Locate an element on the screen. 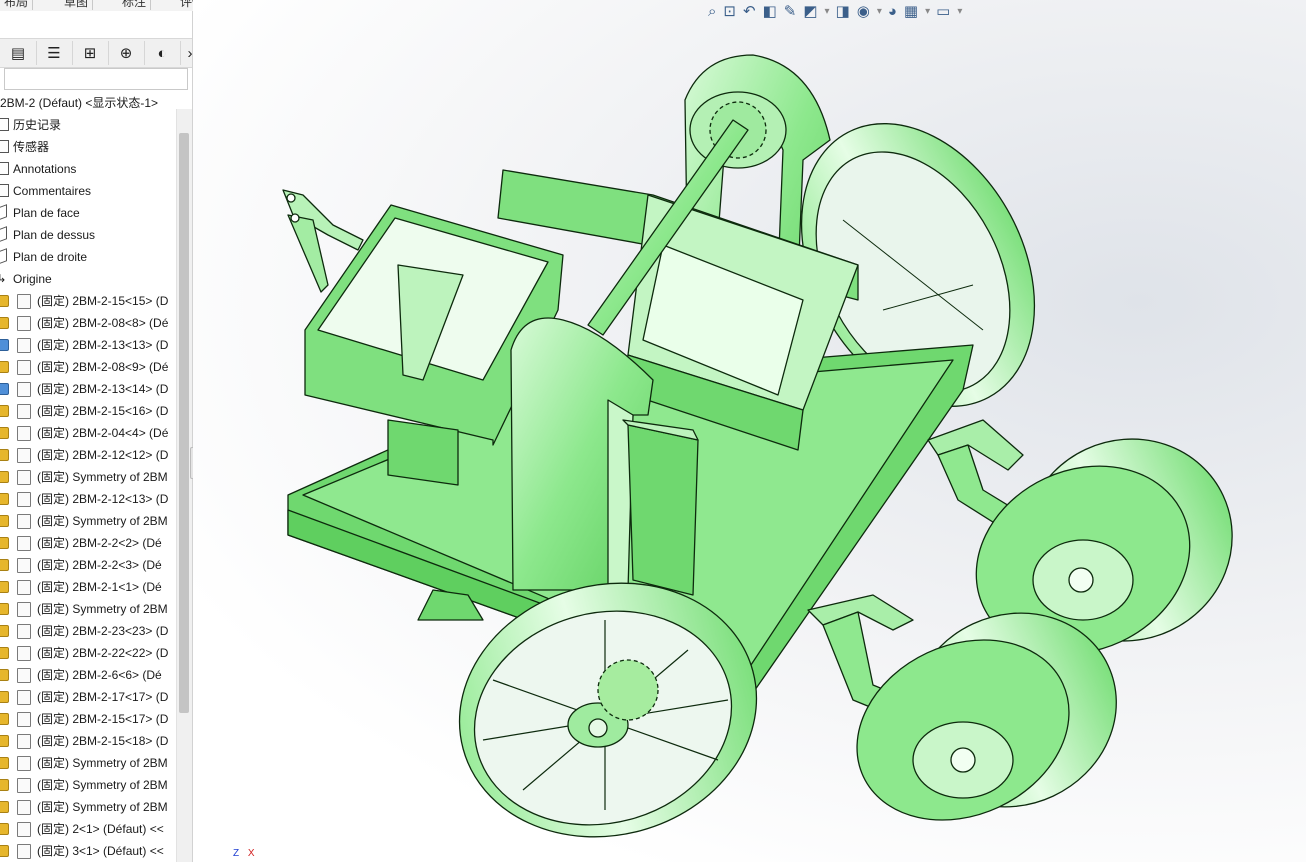  ribbon-tab-0: 布局 is located at coordinates (17, 5).